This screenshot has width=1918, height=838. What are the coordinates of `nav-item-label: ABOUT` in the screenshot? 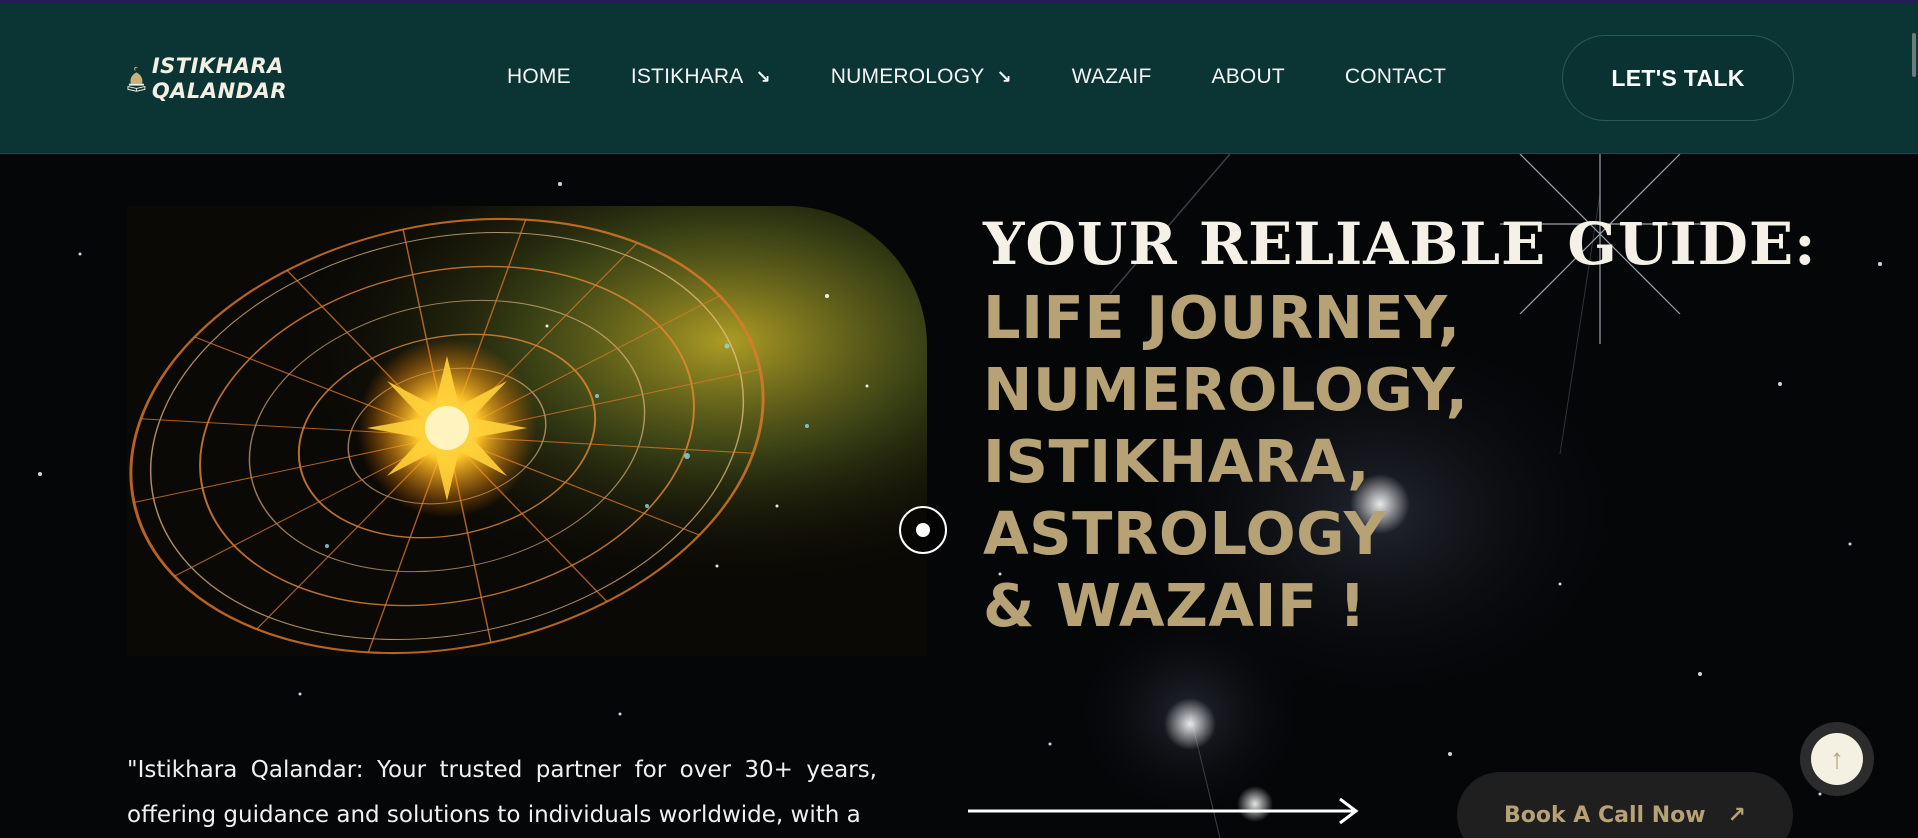 It's located at (1248, 76).